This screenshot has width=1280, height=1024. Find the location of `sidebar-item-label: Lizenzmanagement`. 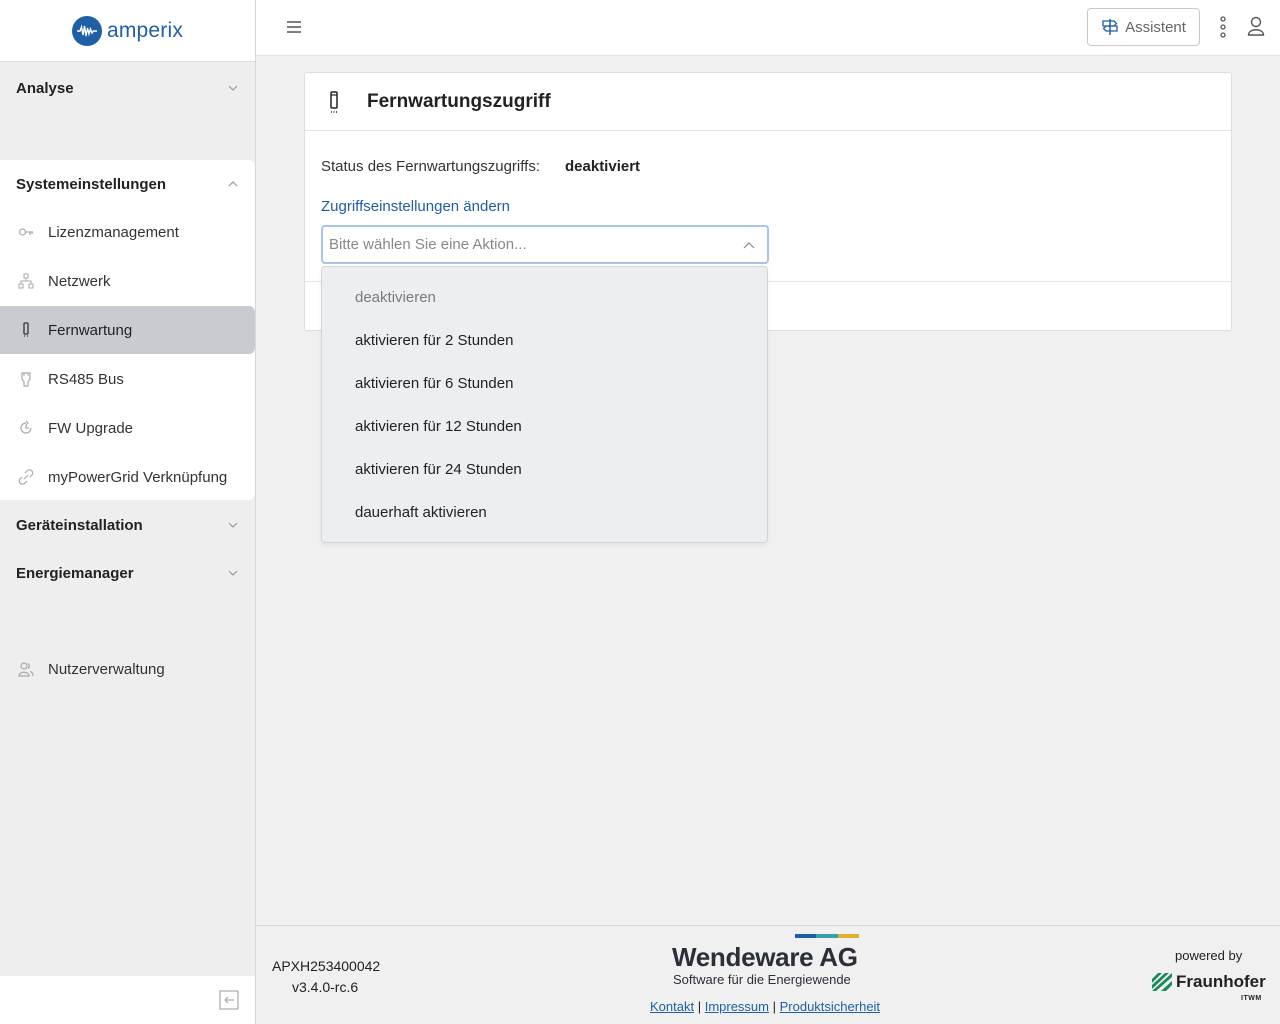

sidebar-item-label: Lizenzmanagement is located at coordinates (113, 232).